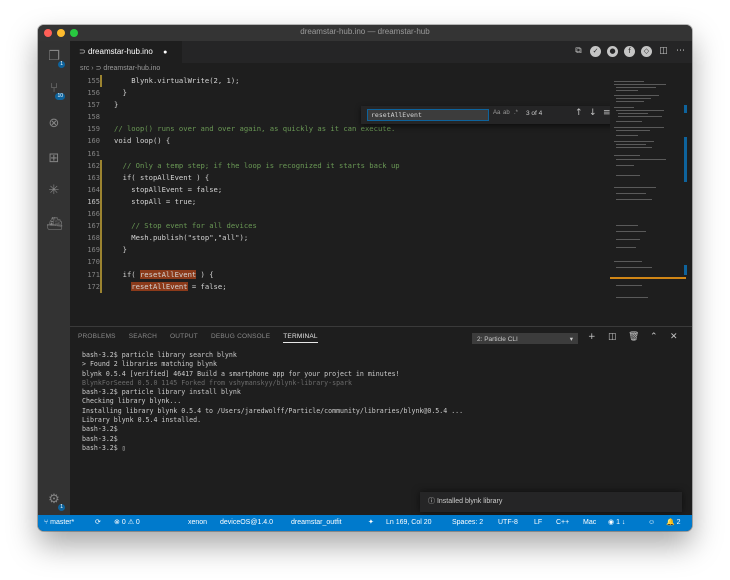 Image resolution: width=730 pixels, height=580 pixels. What do you see at coordinates (142, 420) in the screenshot?
I see `terminal-line: Library blynk 0.5.4 installed.` at bounding box center [142, 420].